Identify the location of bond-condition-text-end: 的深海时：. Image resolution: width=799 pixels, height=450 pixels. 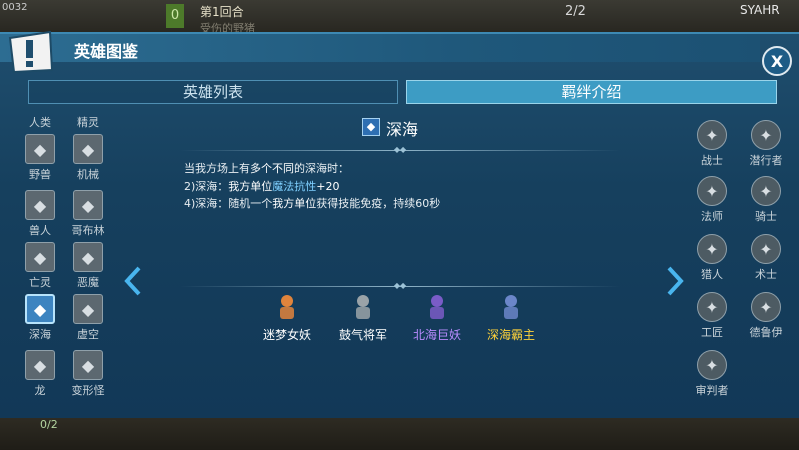
(321, 168).